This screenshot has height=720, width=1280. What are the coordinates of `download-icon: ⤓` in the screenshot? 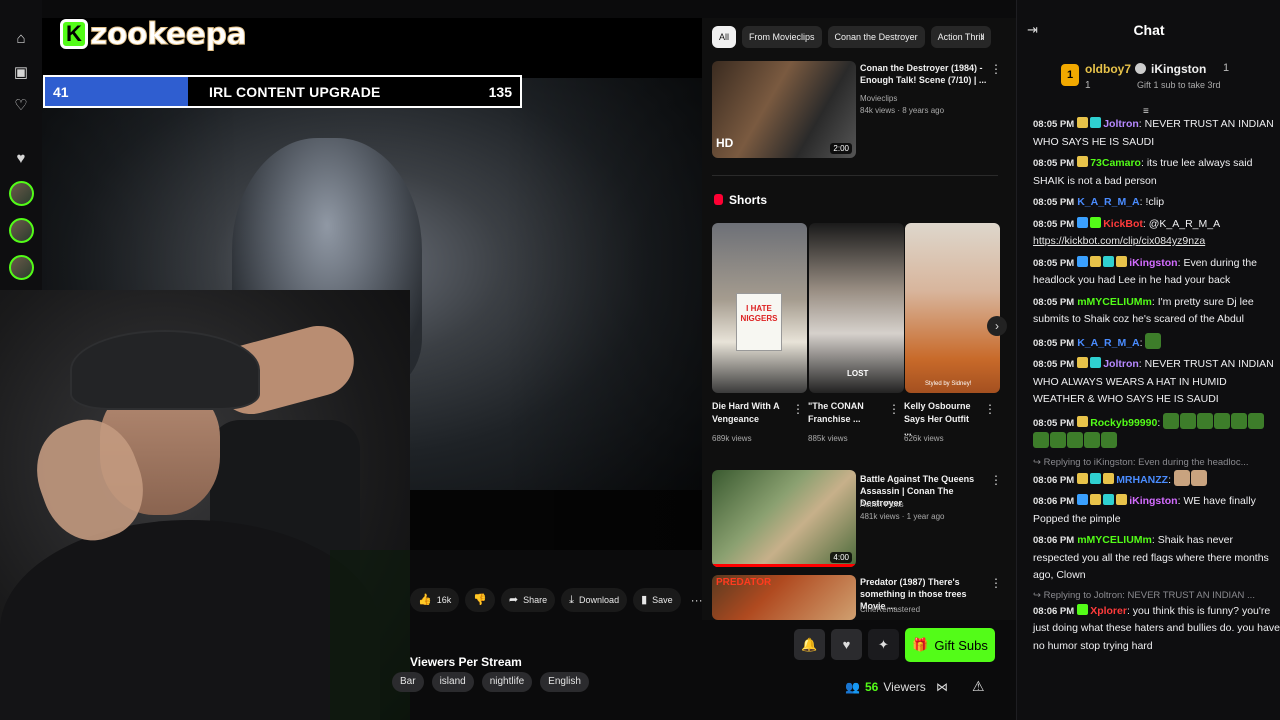 It's located at (572, 600).